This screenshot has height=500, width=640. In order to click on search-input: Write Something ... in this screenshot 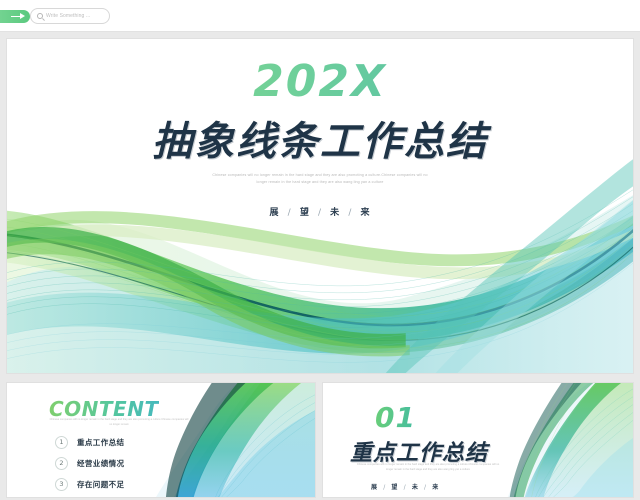, I will do `click(70, 16)`.